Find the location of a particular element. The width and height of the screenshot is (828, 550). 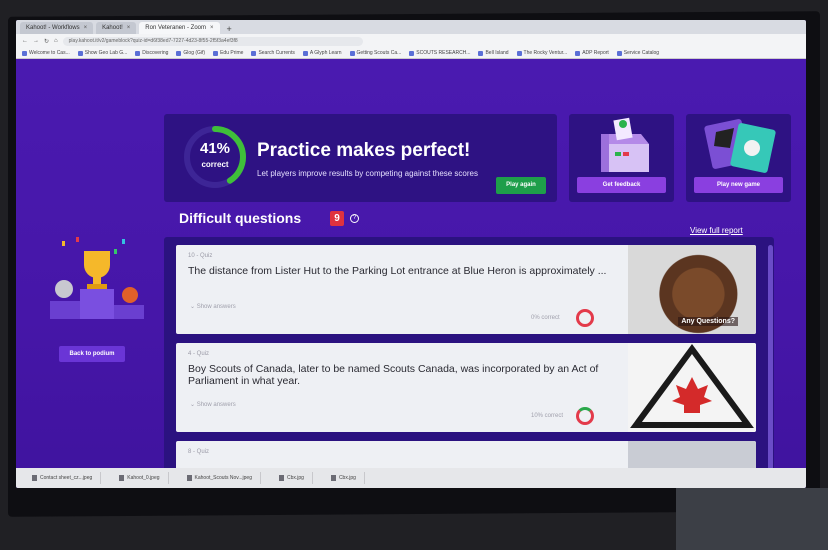

bookmark: Discovering is located at coordinates (151, 53).